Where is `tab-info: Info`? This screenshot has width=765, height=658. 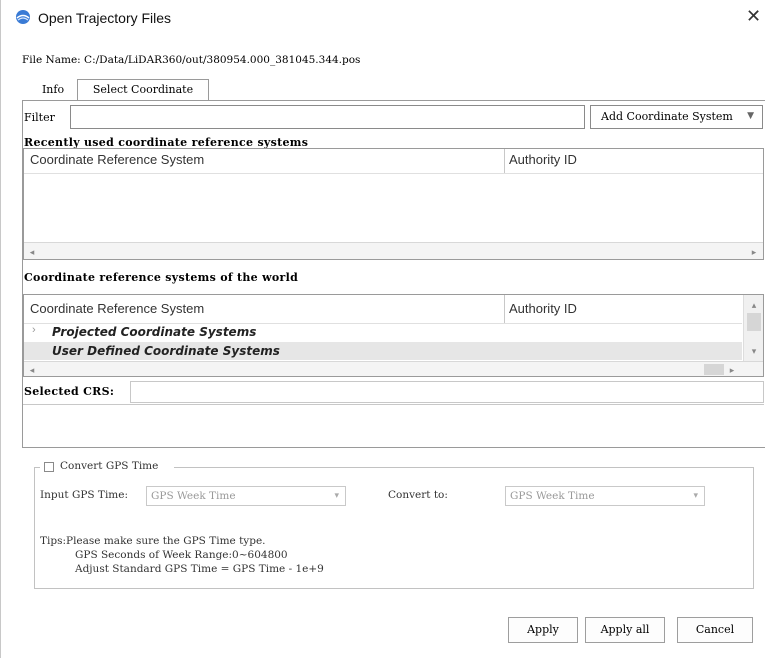
tab-info: Info is located at coordinates (53, 90).